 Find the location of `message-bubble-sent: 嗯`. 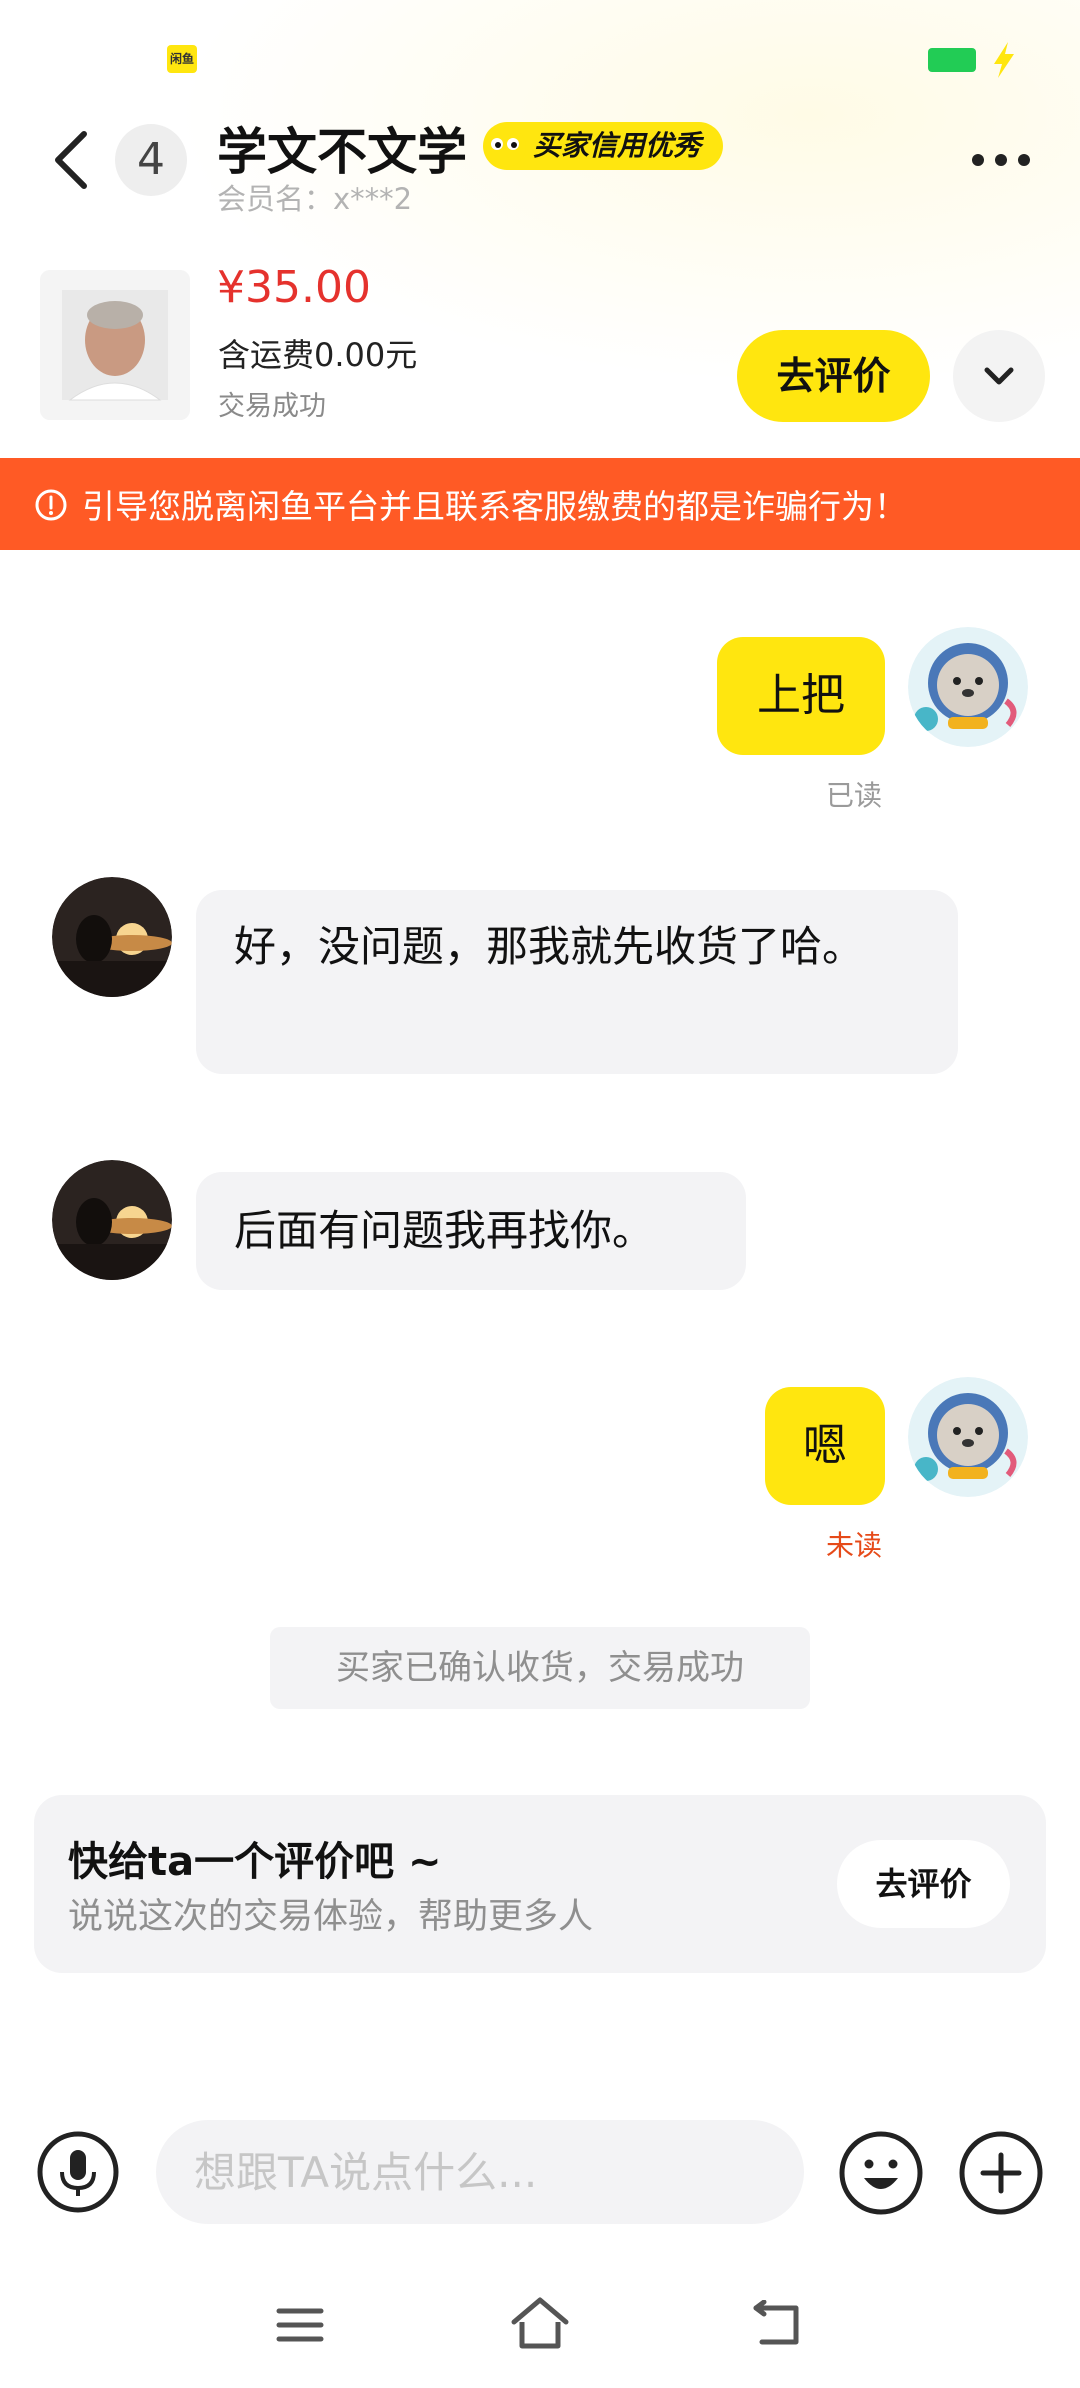

message-bubble-sent: 嗯 is located at coordinates (825, 1446).